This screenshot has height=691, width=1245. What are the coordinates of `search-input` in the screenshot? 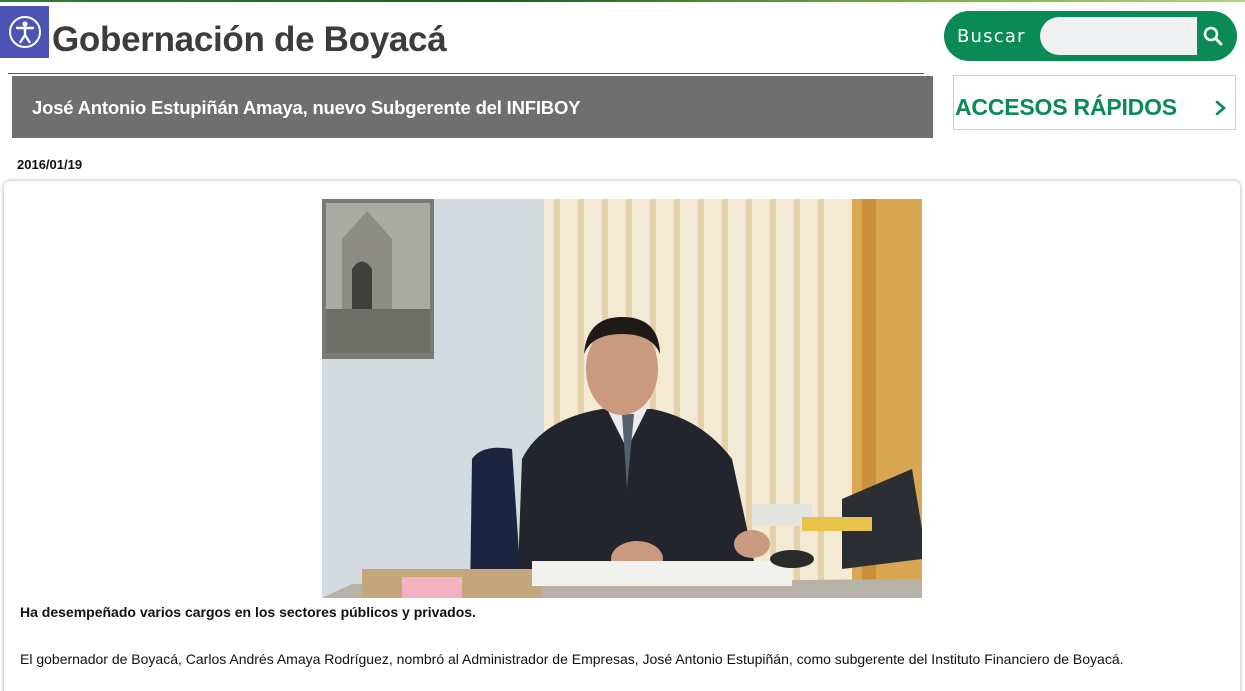 It's located at (1118, 36).